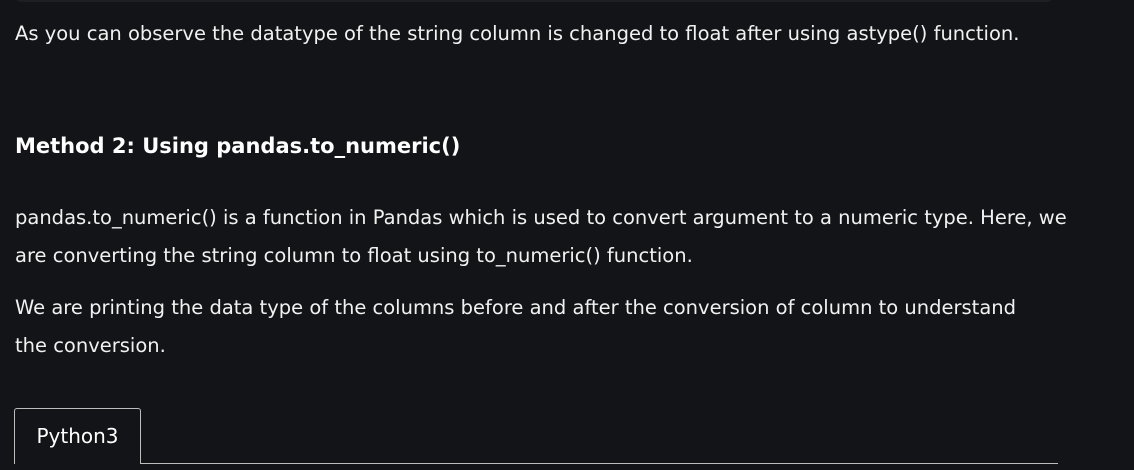 The image size is (1134, 470). I want to click on heading-method-2: Method 2: Using pandas.to_numeric(), so click(238, 146).